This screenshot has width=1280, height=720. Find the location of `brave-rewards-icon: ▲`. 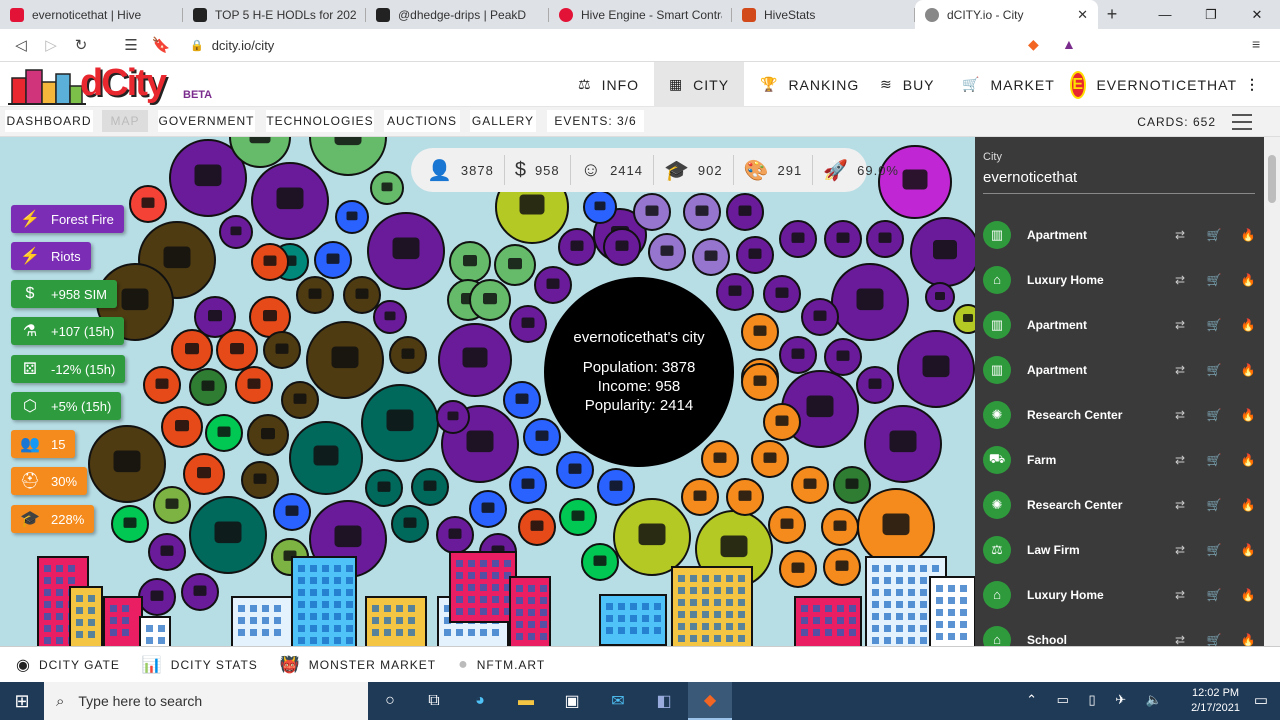

brave-rewards-icon: ▲ is located at coordinates (1069, 44).